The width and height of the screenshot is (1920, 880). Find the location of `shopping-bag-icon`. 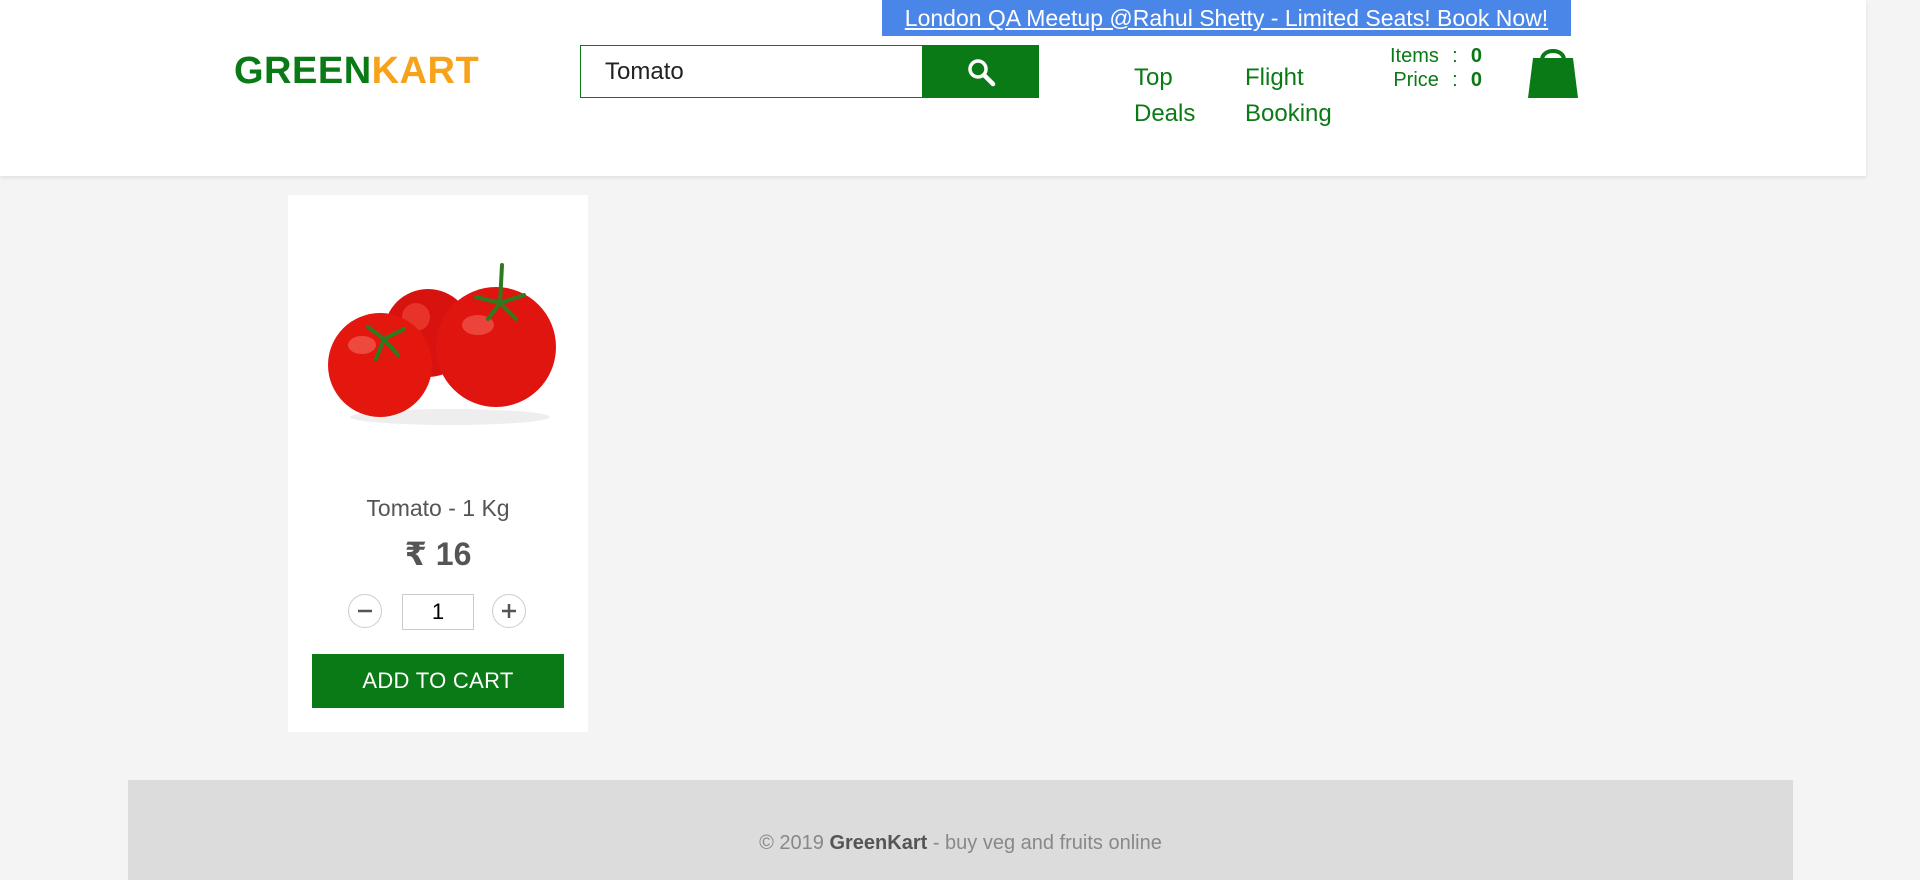

shopping-bag-icon is located at coordinates (1553, 73).